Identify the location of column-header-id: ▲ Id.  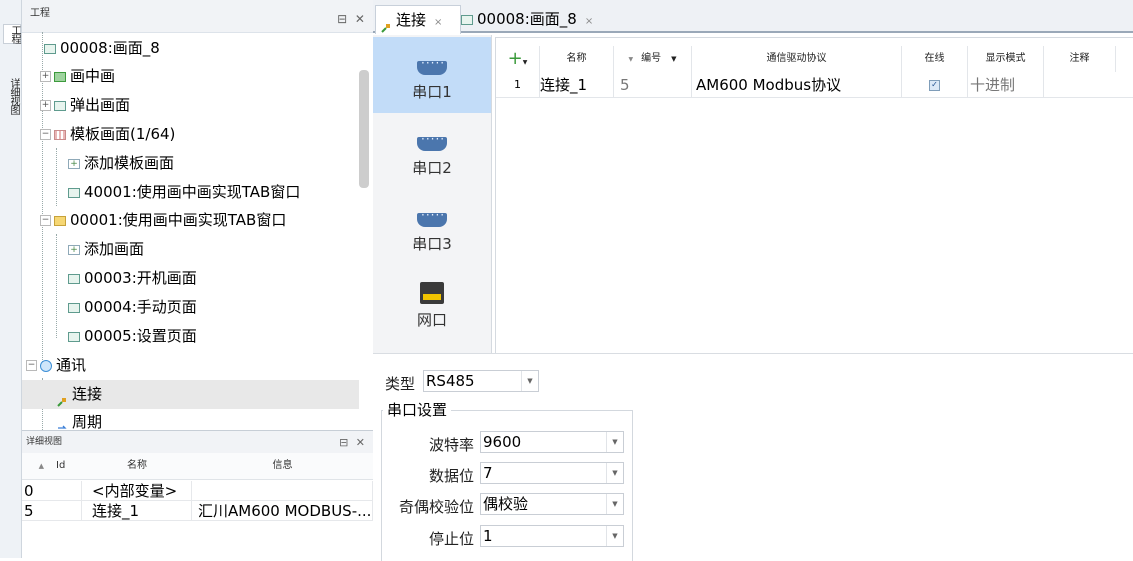
(52, 466).